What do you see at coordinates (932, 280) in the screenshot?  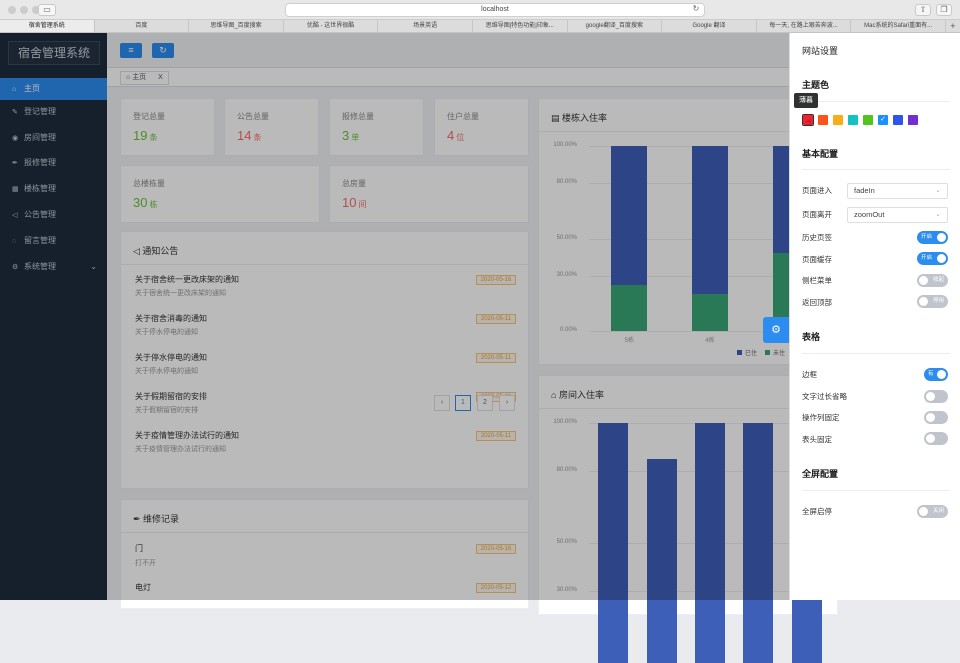 I see `side-menu-switch: 收起` at bounding box center [932, 280].